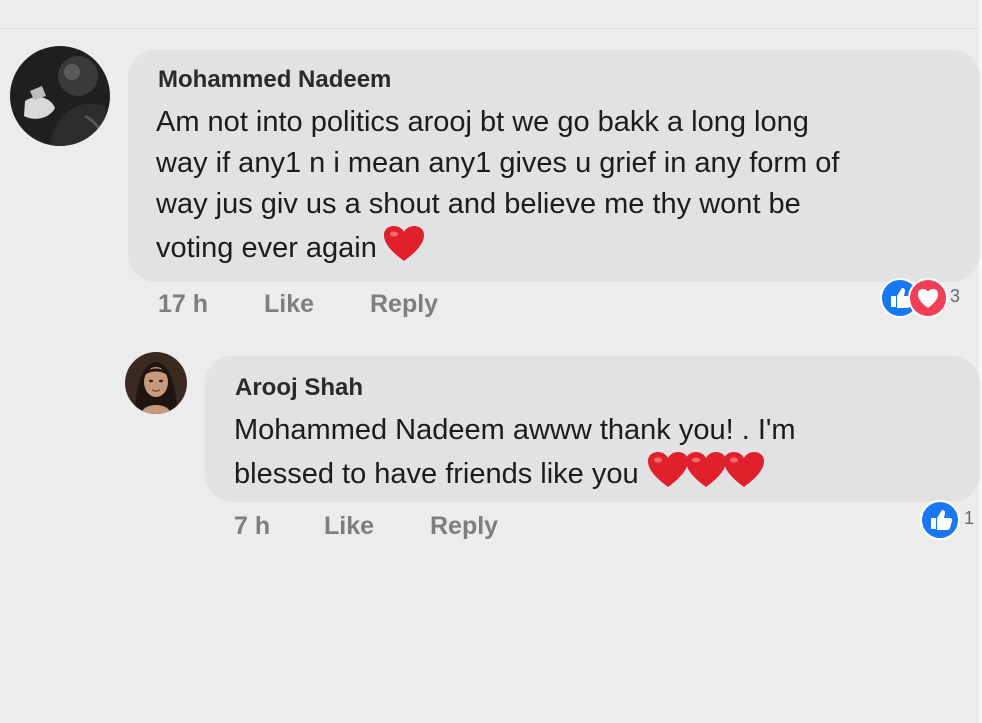  Describe the element at coordinates (436, 474) in the screenshot. I see `comment-line: blessed to have friends like you` at that location.